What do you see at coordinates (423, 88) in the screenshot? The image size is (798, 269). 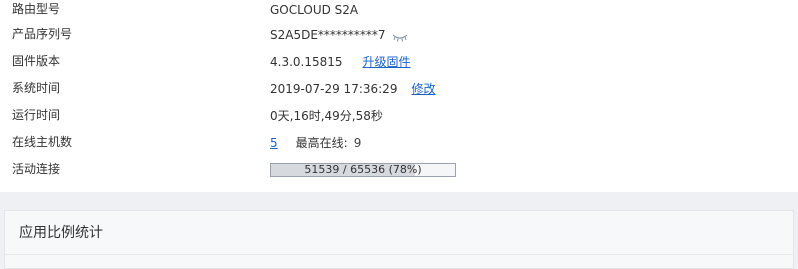 I see `modify-time-link: 修改` at bounding box center [423, 88].